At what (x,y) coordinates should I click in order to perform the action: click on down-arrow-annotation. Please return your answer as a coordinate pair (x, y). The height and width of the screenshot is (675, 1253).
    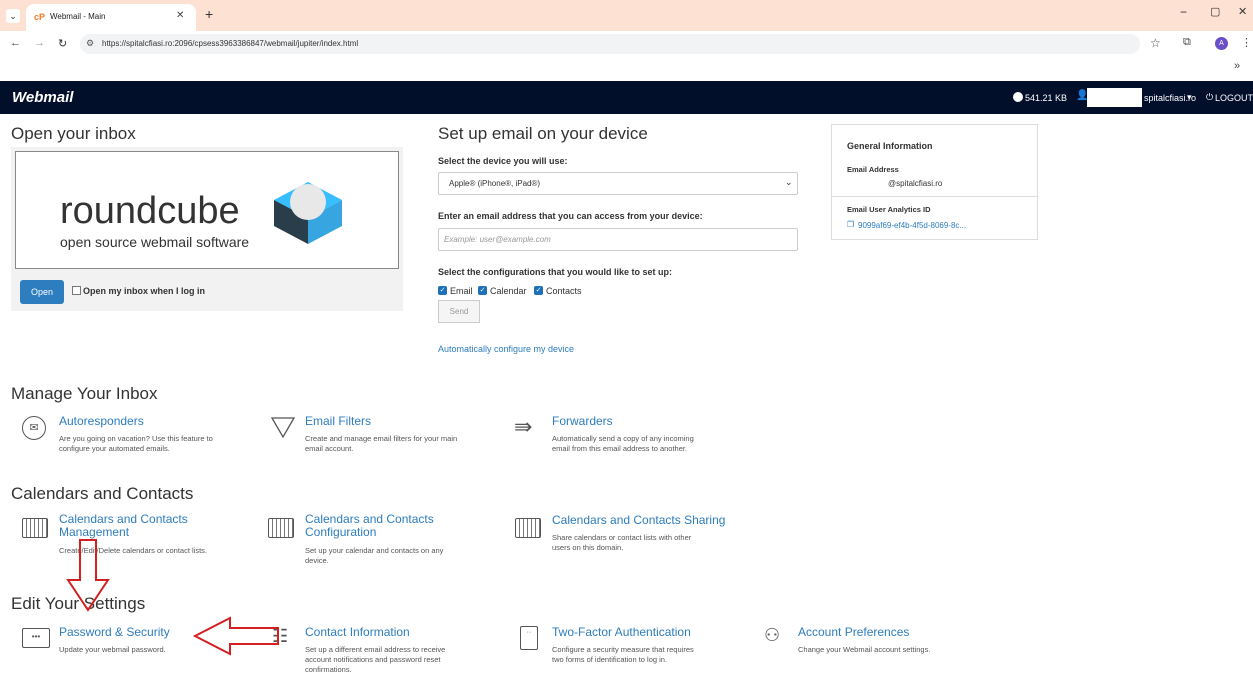
    Looking at the image, I should click on (88, 575).